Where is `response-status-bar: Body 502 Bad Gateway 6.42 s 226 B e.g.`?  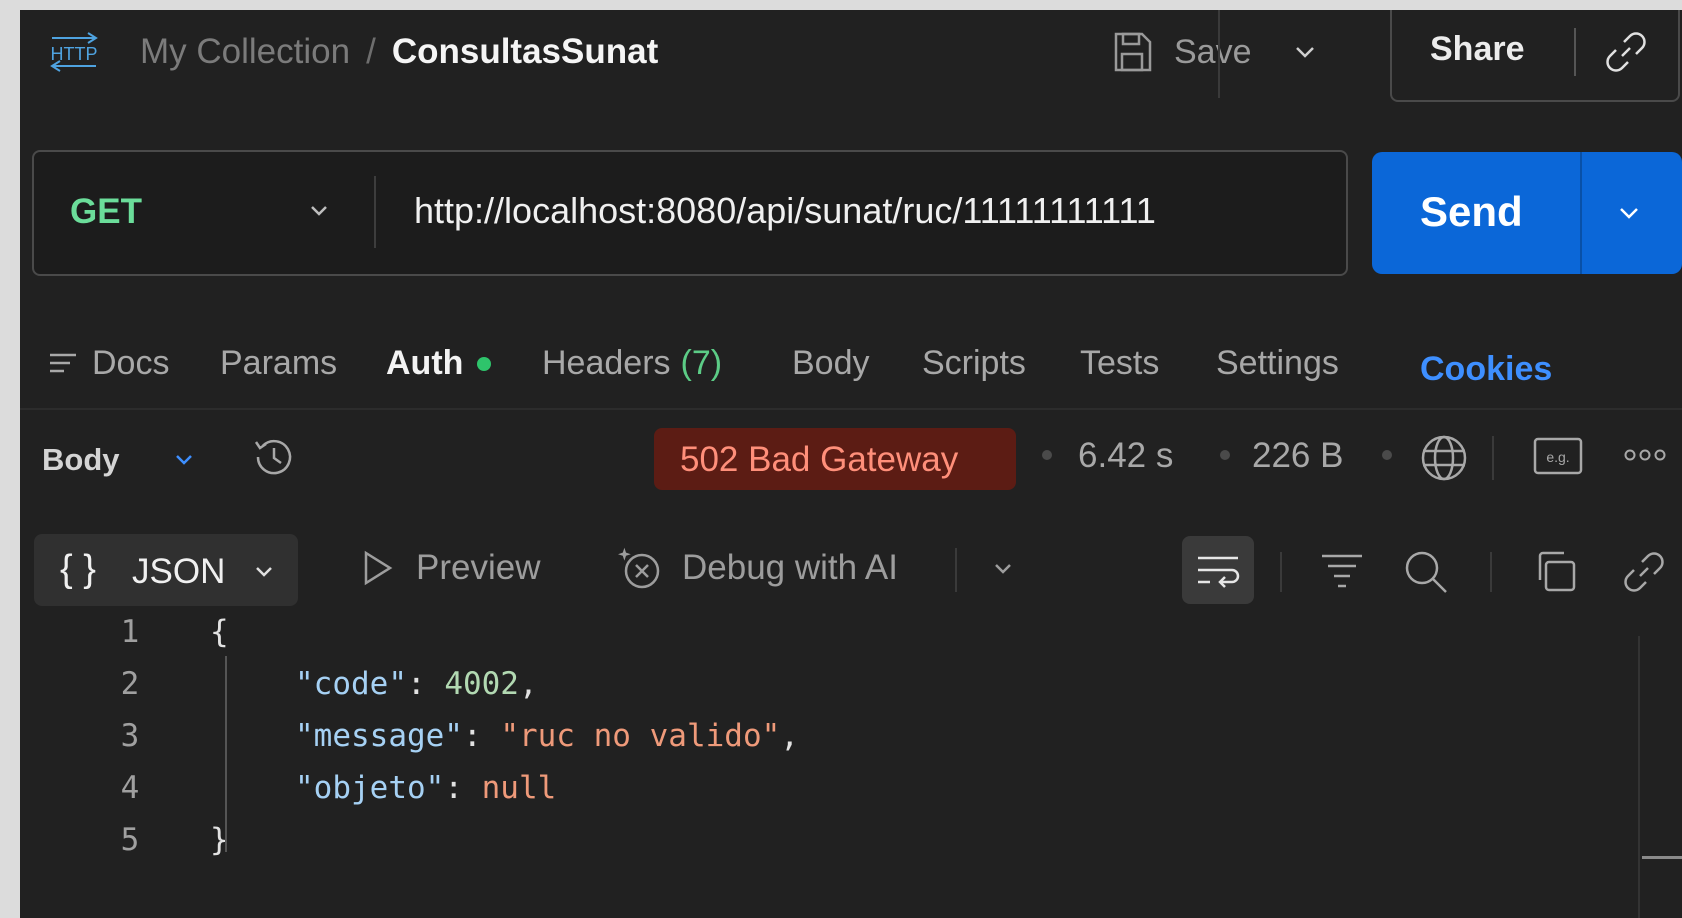
response-status-bar: Body 502 Bad Gateway 6.42 s 226 B e.g. is located at coordinates (851, 460).